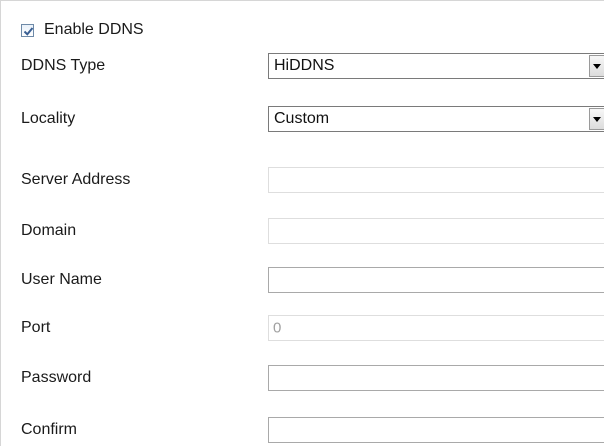 The width and height of the screenshot is (604, 446). I want to click on check-icon, so click(28, 31).